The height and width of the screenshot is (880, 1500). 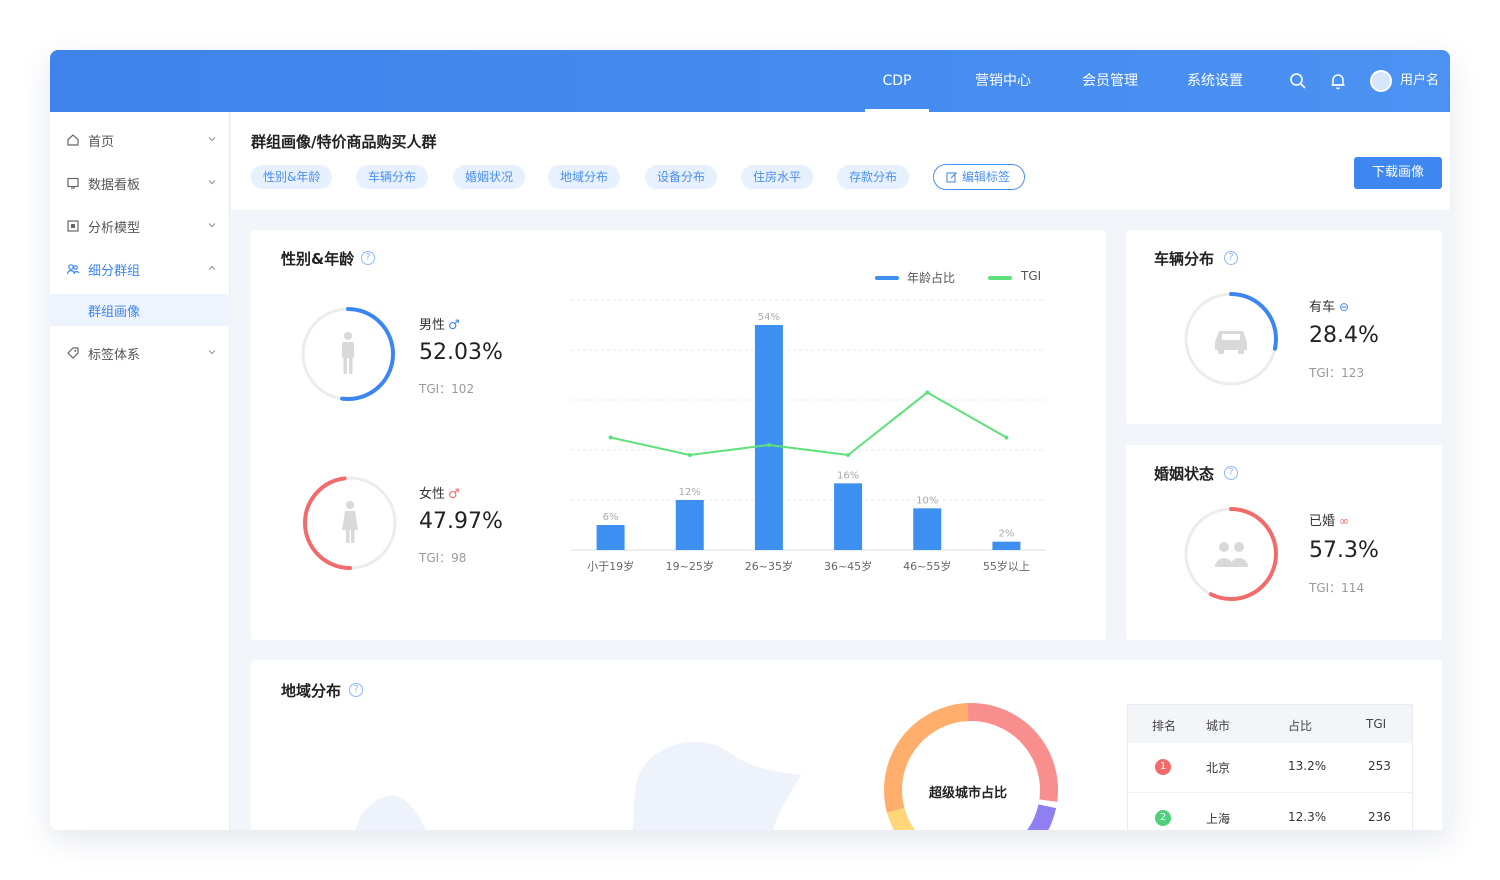 I want to click on nav-tab-cdp: CDP, so click(x=897, y=81).